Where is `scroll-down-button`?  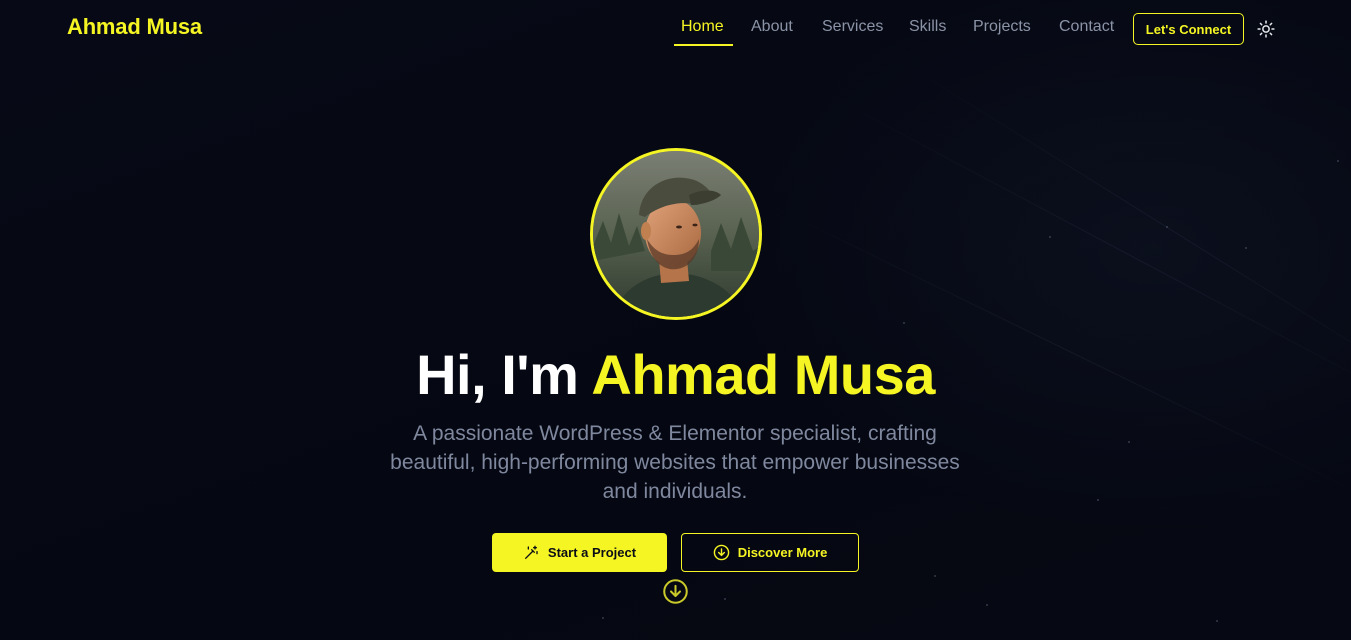 scroll-down-button is located at coordinates (675, 591).